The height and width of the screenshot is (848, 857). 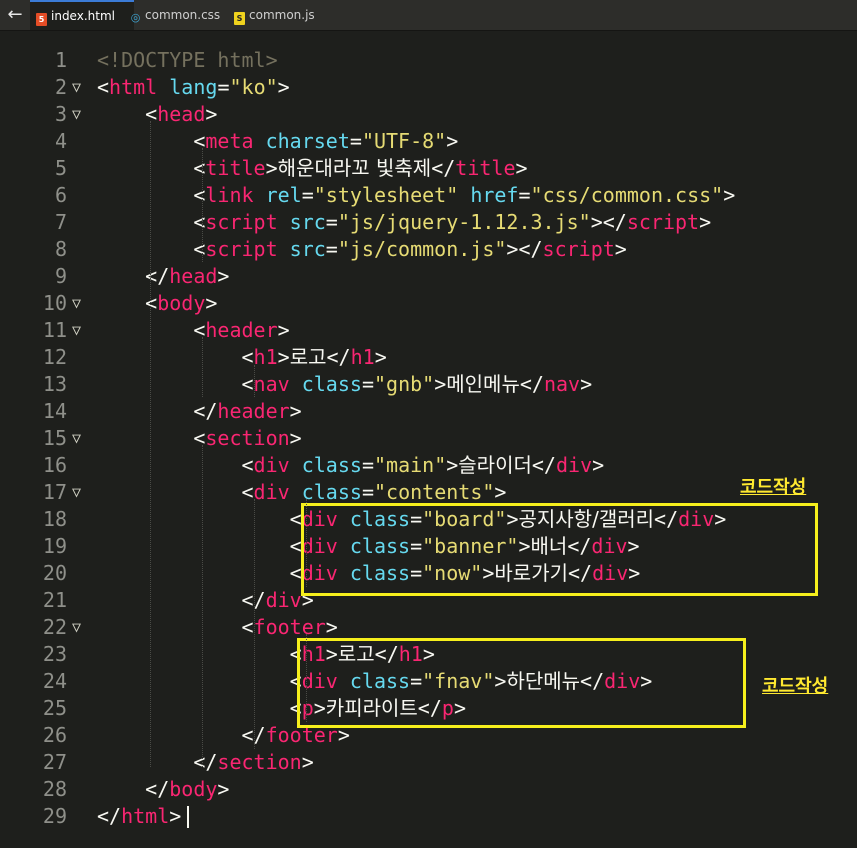 I want to click on code-text: <section>, so click(x=199, y=438).